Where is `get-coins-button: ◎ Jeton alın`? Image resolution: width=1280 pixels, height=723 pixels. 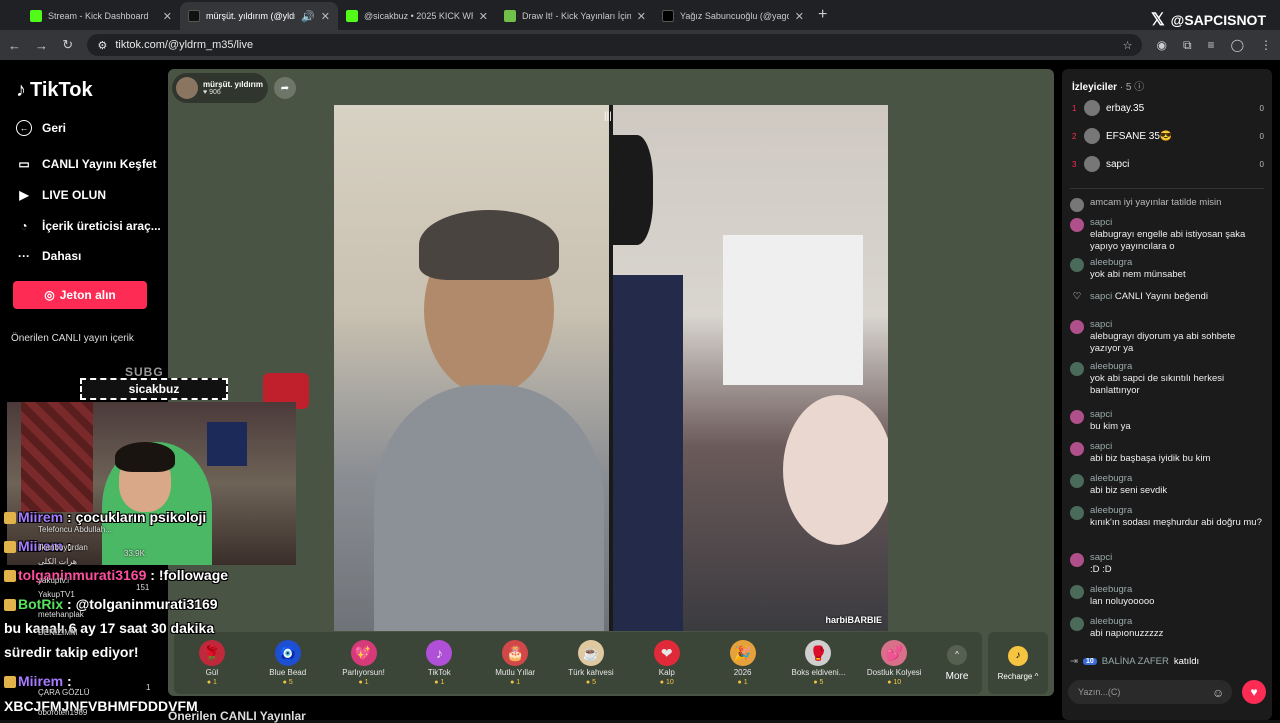 get-coins-button: ◎ Jeton alın is located at coordinates (80, 295).